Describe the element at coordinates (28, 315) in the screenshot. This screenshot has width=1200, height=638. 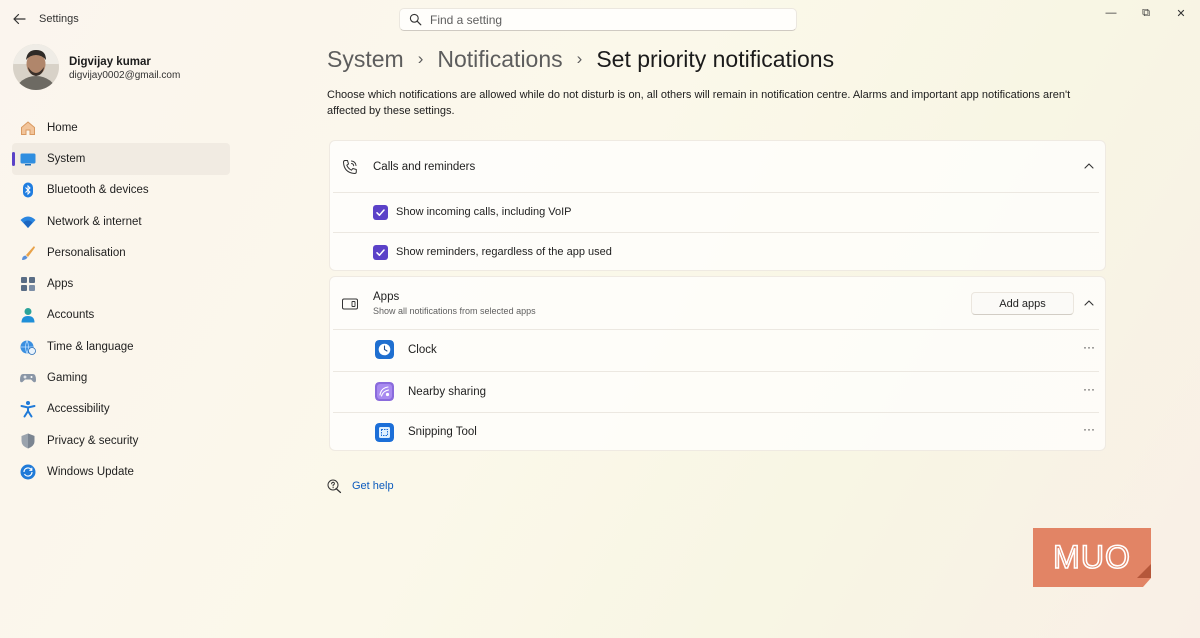
I see `account-icon` at that location.